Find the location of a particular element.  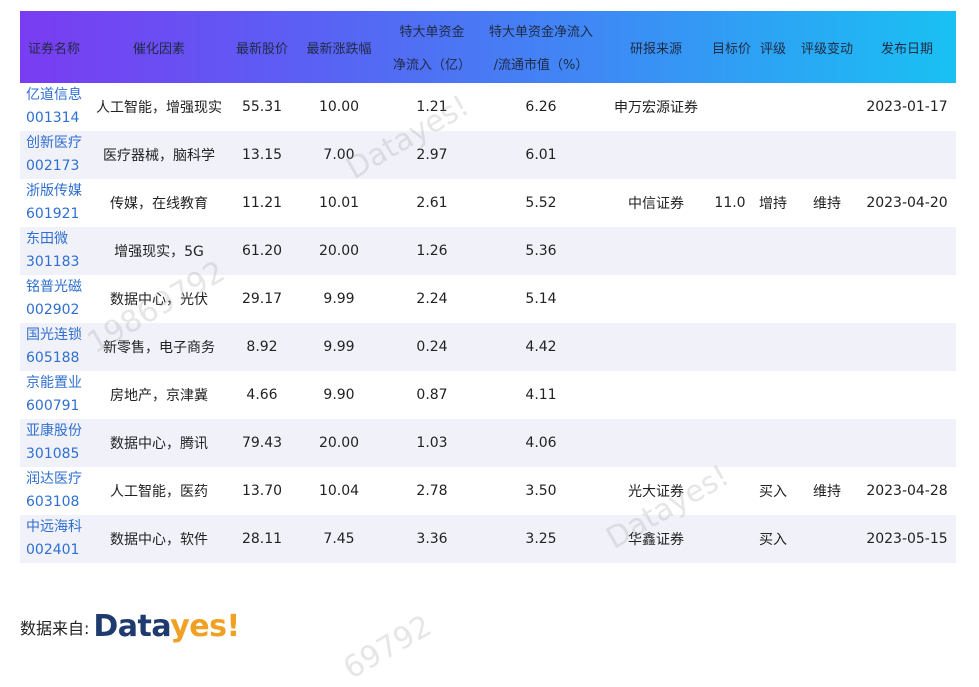

cell-change: 7.00 is located at coordinates (339, 155).